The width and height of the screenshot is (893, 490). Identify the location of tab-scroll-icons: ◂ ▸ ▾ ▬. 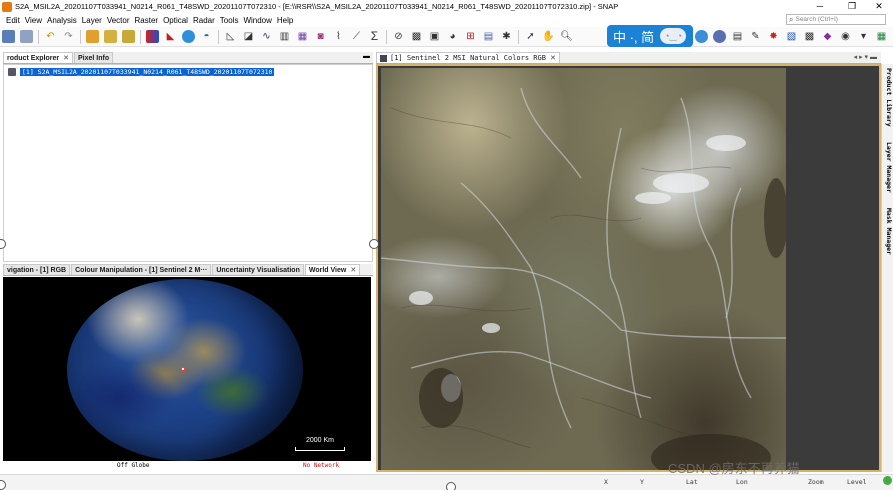
(865, 57).